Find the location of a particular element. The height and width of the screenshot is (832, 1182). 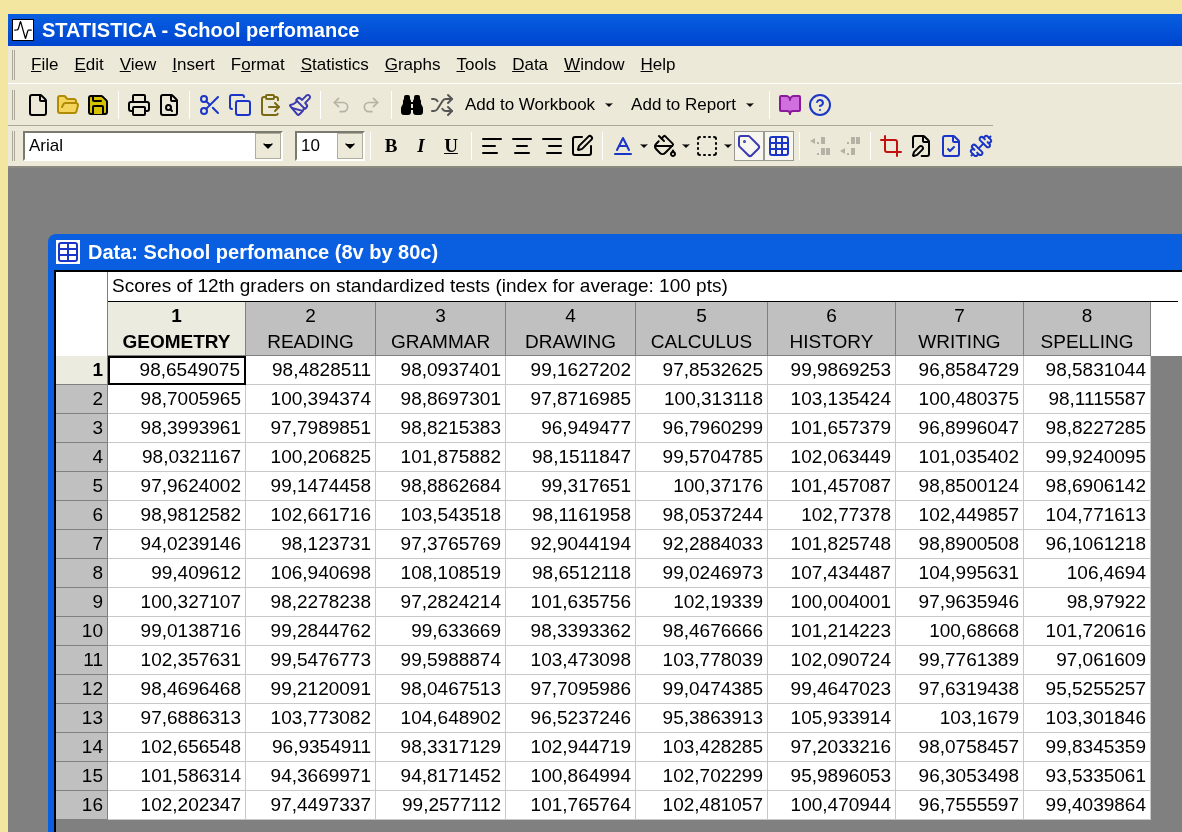

table-cell: 102,702299 is located at coordinates (702, 776).